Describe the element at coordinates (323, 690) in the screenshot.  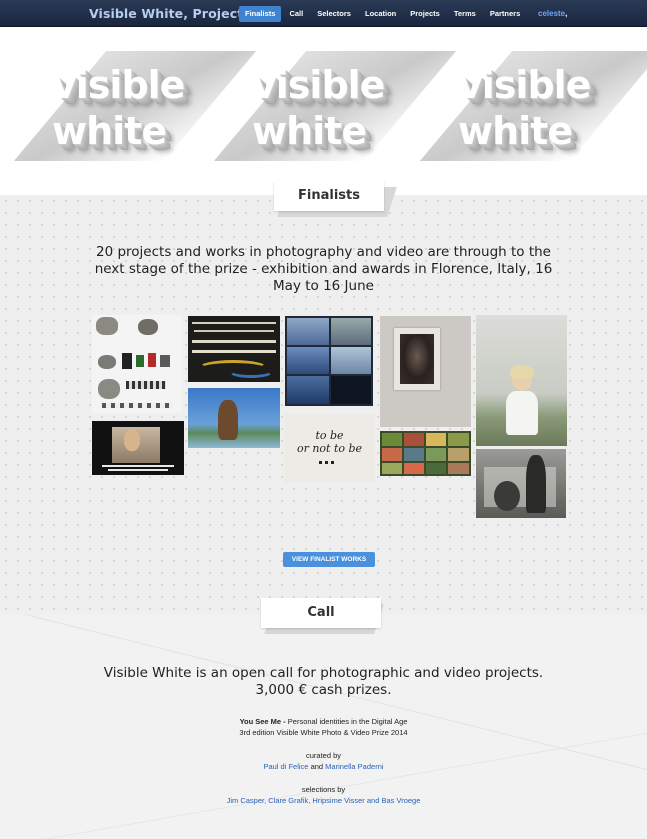
I see `call-intro-line2: 3,000 € cash prizes.` at that location.